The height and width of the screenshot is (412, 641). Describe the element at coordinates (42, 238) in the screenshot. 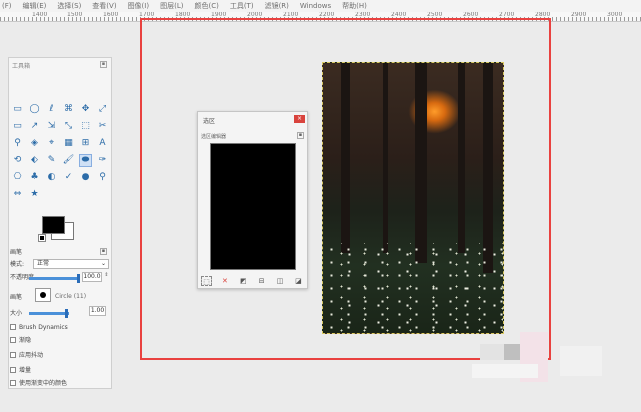

I see `default-colors-icon` at that location.